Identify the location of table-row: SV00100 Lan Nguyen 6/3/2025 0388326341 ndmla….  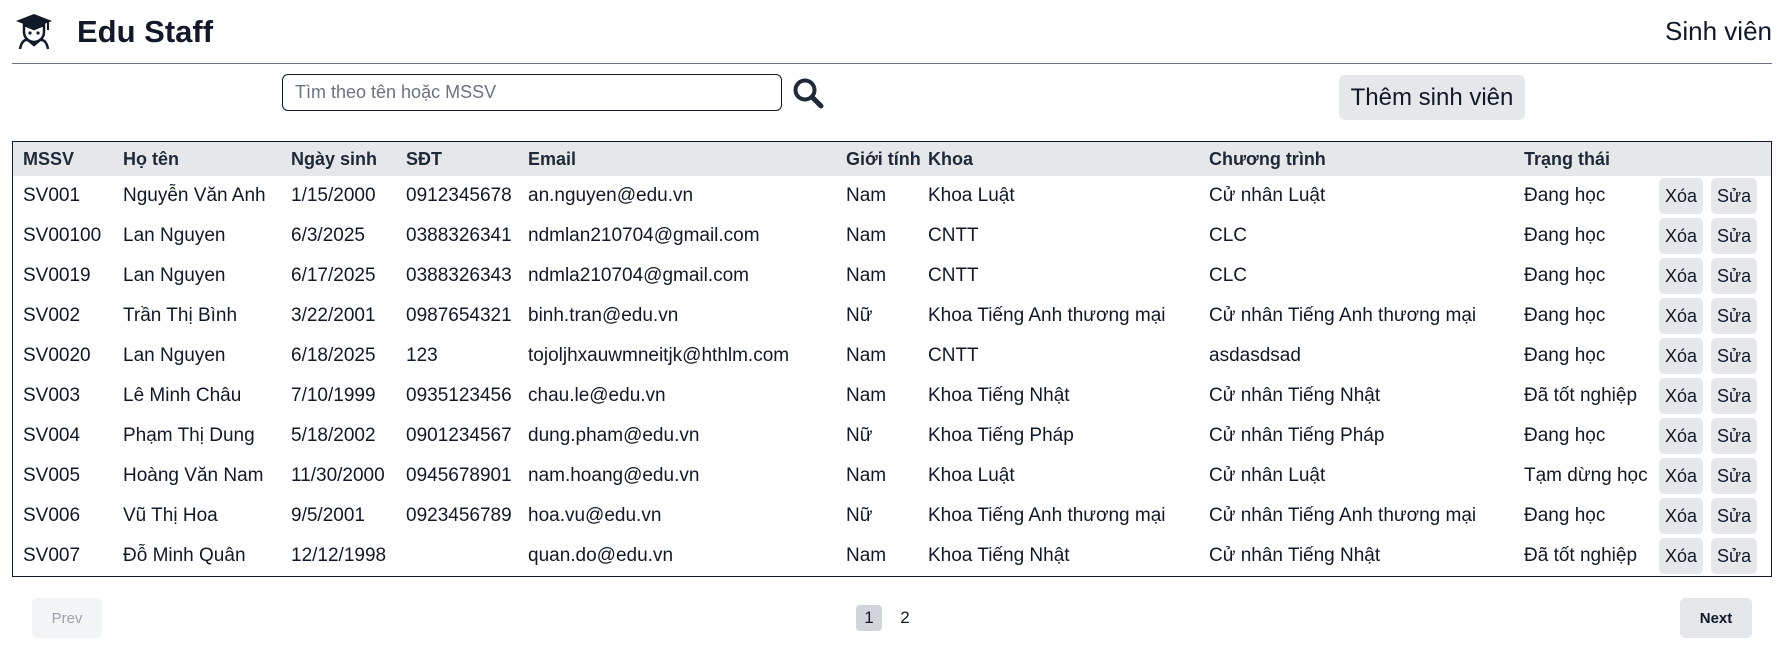
(892, 236).